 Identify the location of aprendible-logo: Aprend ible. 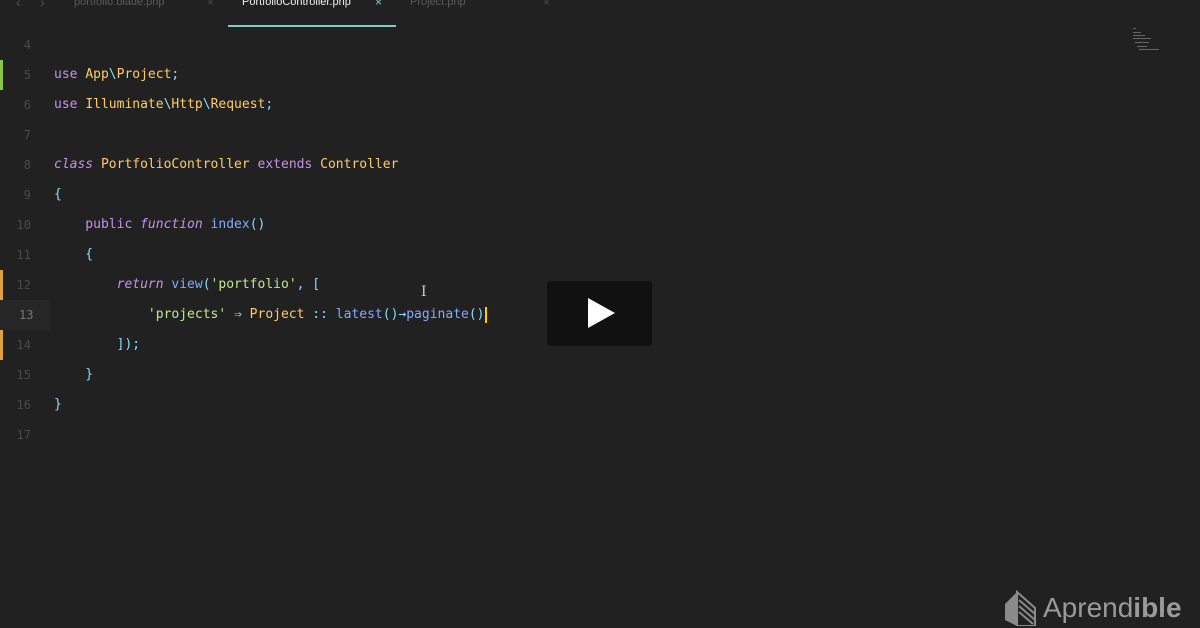
(1093, 608).